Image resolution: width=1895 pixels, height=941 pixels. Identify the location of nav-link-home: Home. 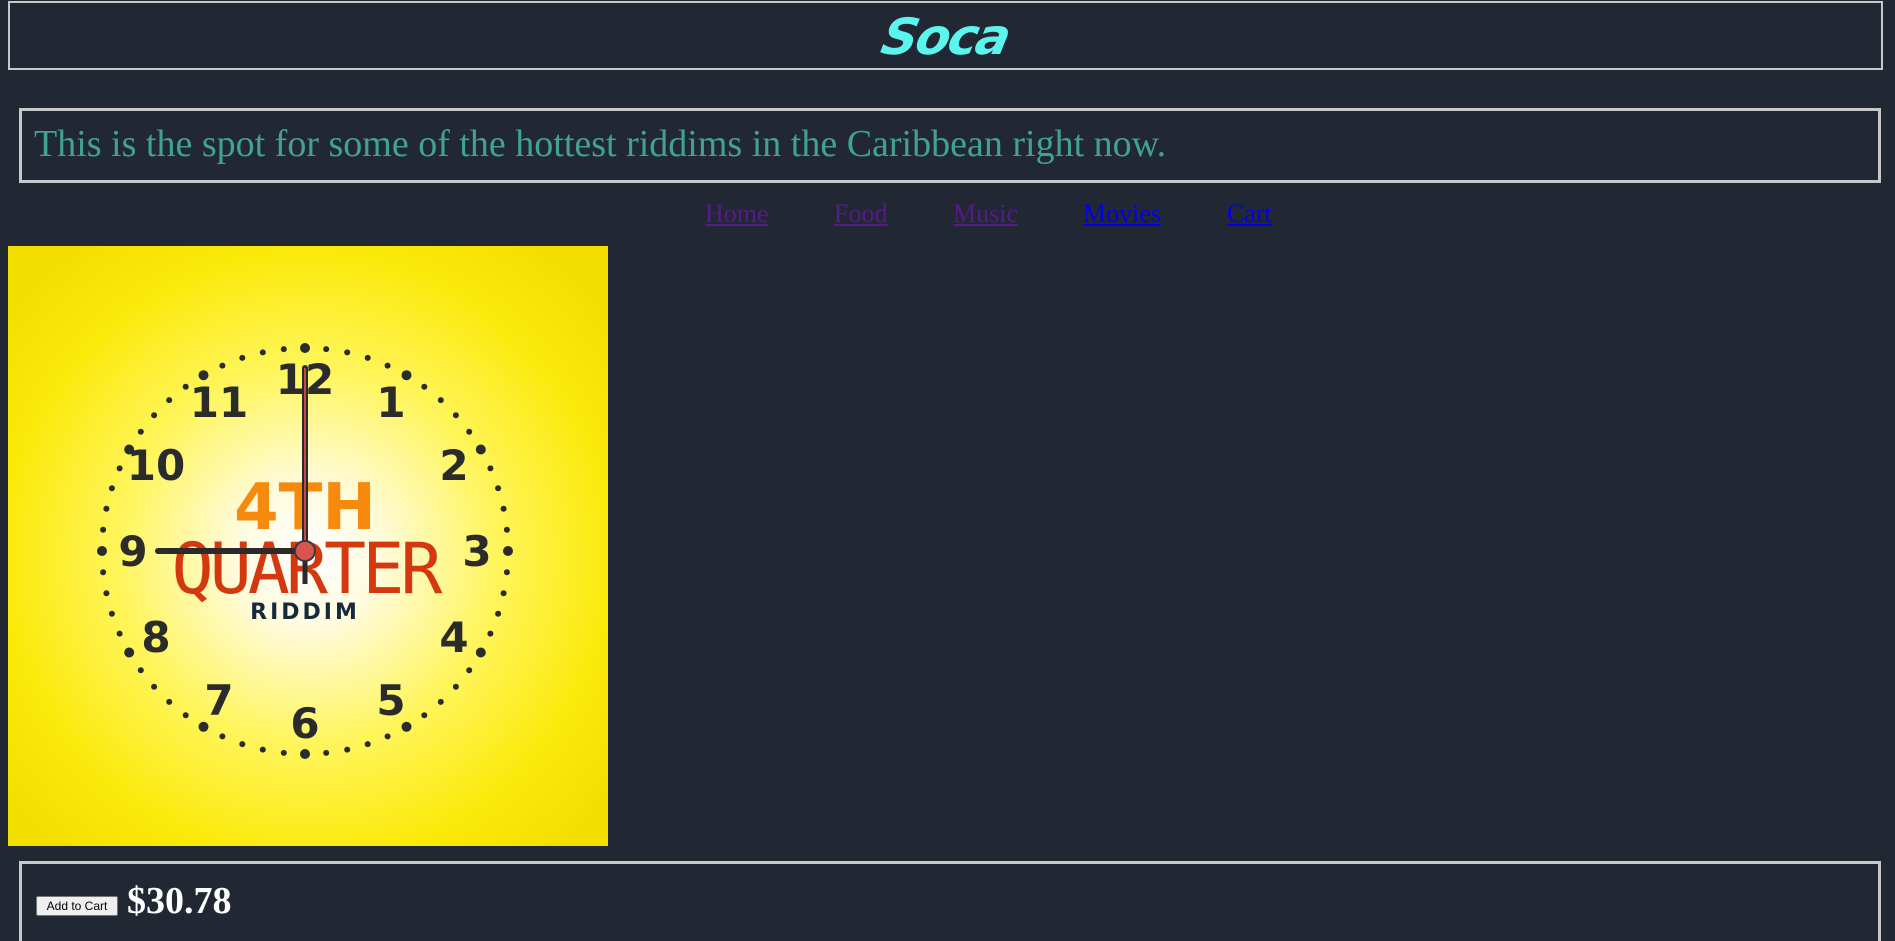
(737, 214).